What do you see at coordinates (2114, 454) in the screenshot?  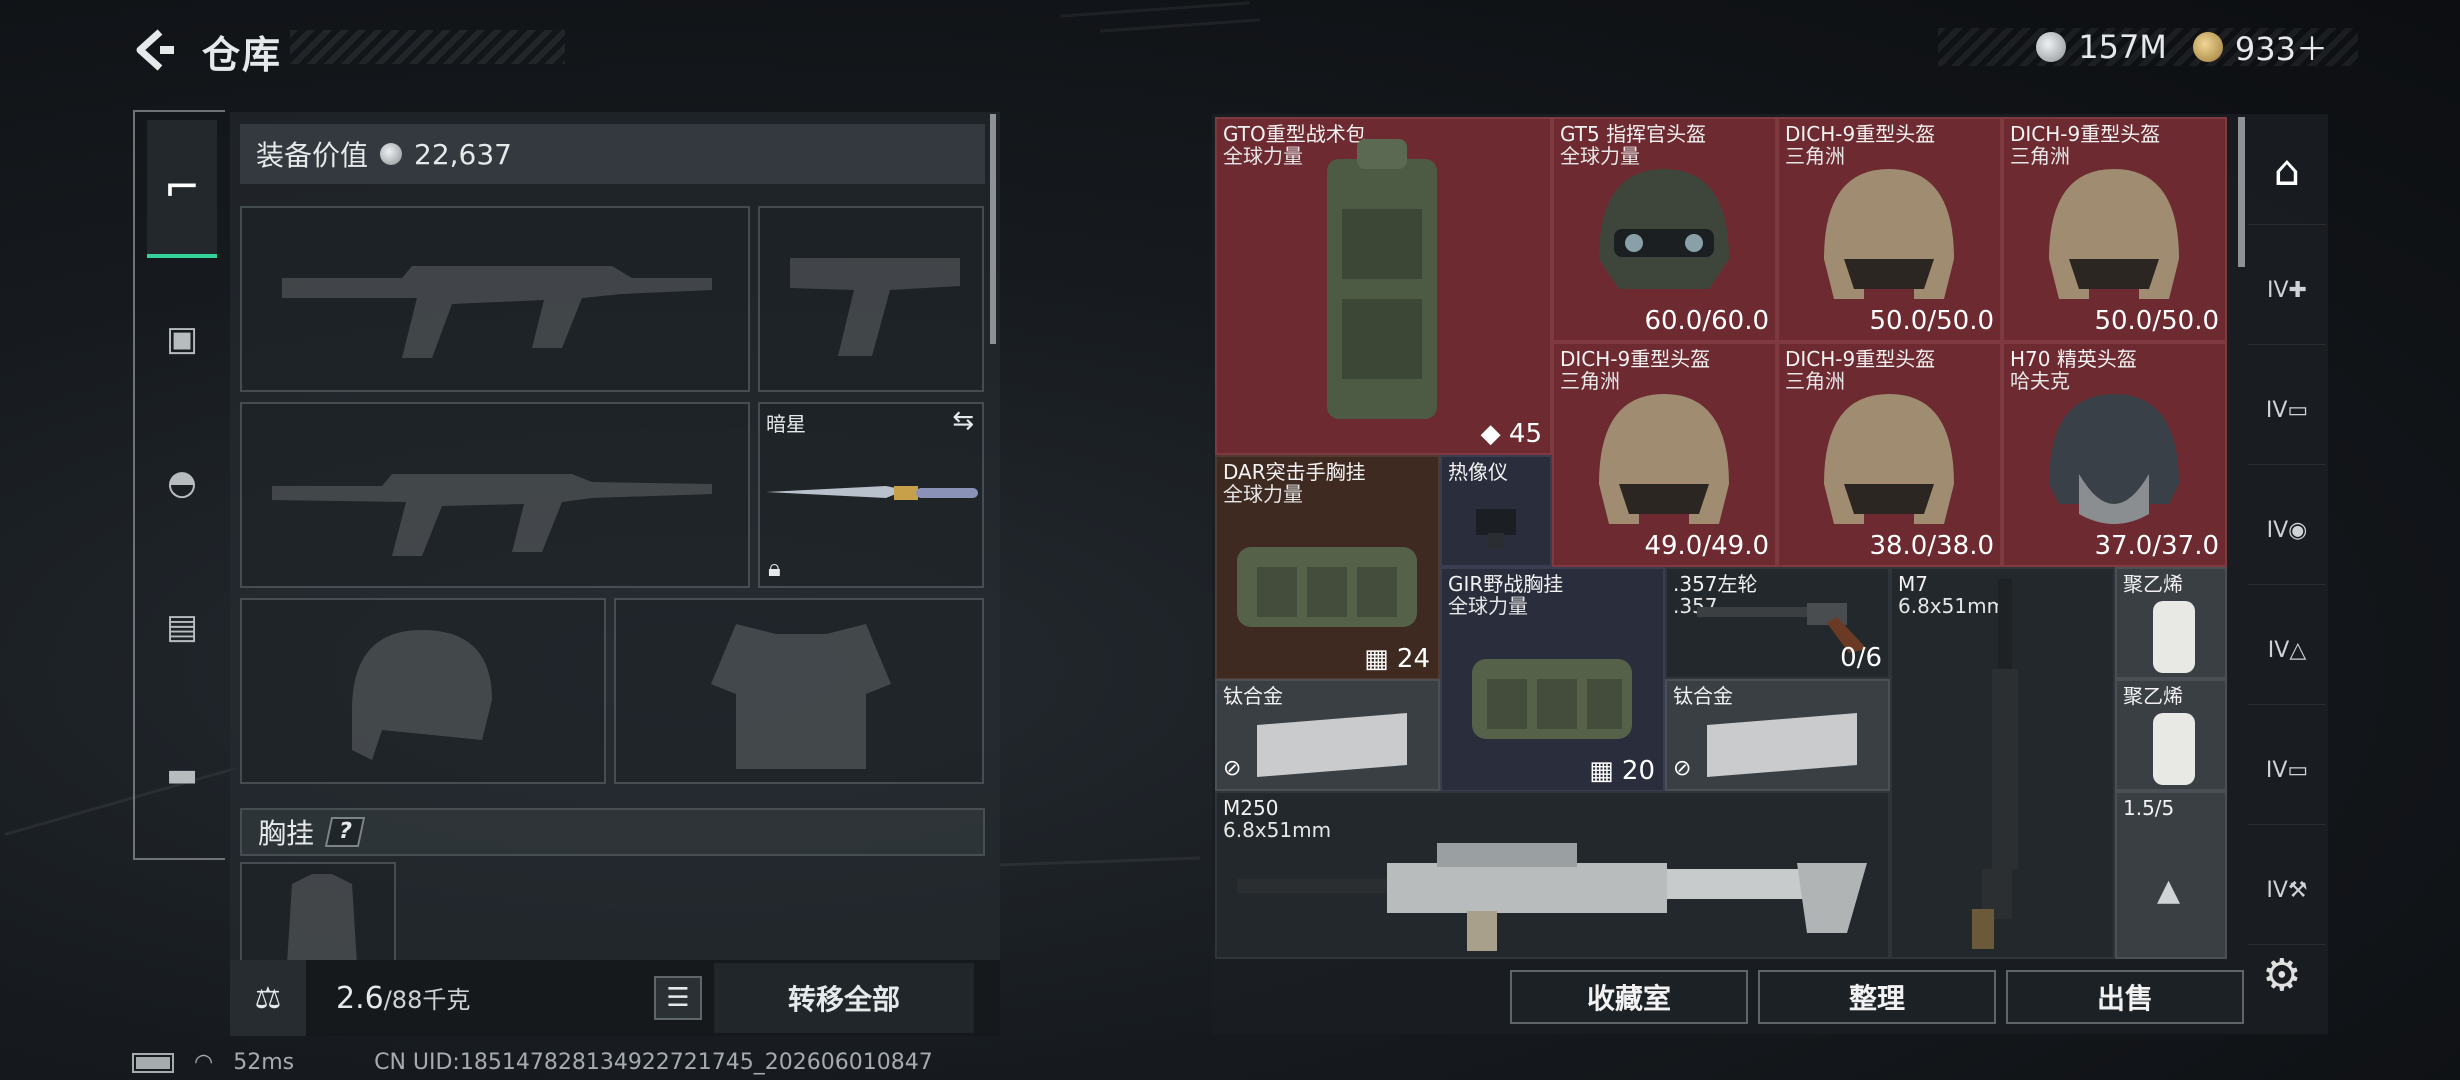 I see `item-h70-helmet: H70 精英头盔 哈夫克 37.0/37.0` at bounding box center [2114, 454].